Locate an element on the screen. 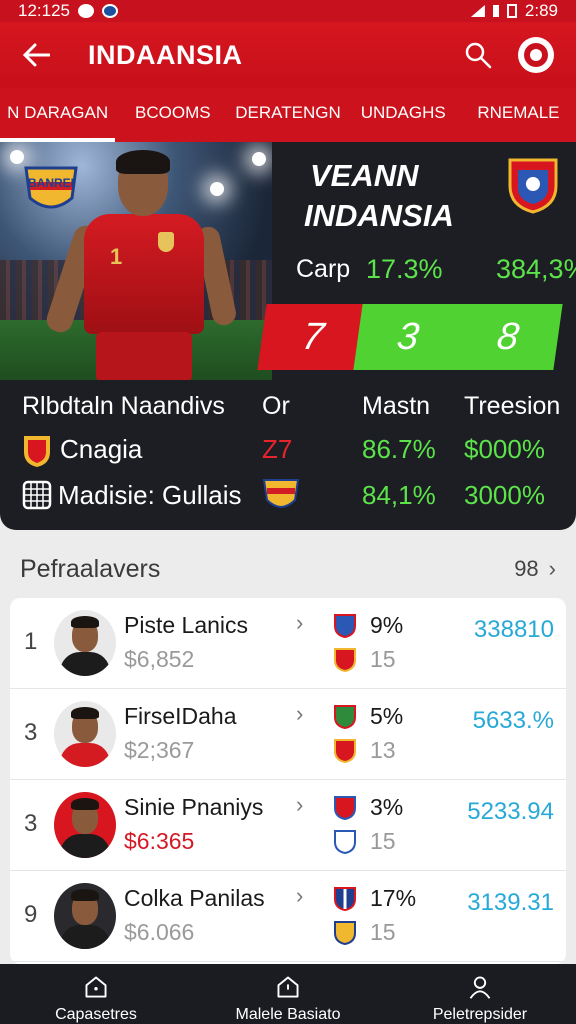 The width and height of the screenshot is (576, 1024). nav-item-peletrepsider: Peletrepsider is located at coordinates (480, 994).